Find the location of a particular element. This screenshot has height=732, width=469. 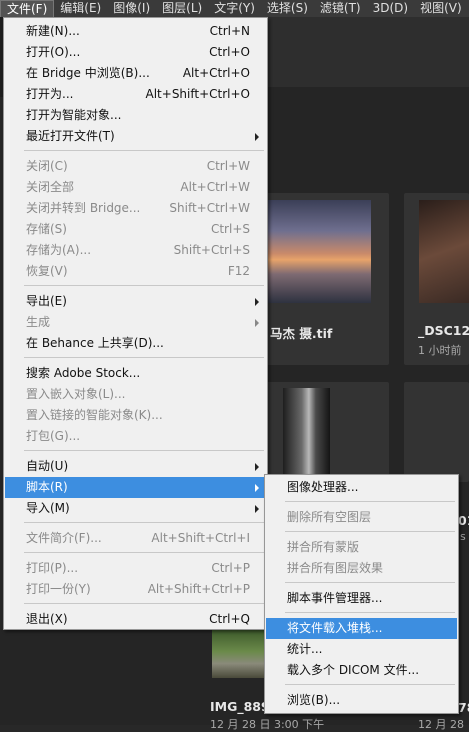

card-timestamp: 12 月 28 is located at coordinates (441, 724).